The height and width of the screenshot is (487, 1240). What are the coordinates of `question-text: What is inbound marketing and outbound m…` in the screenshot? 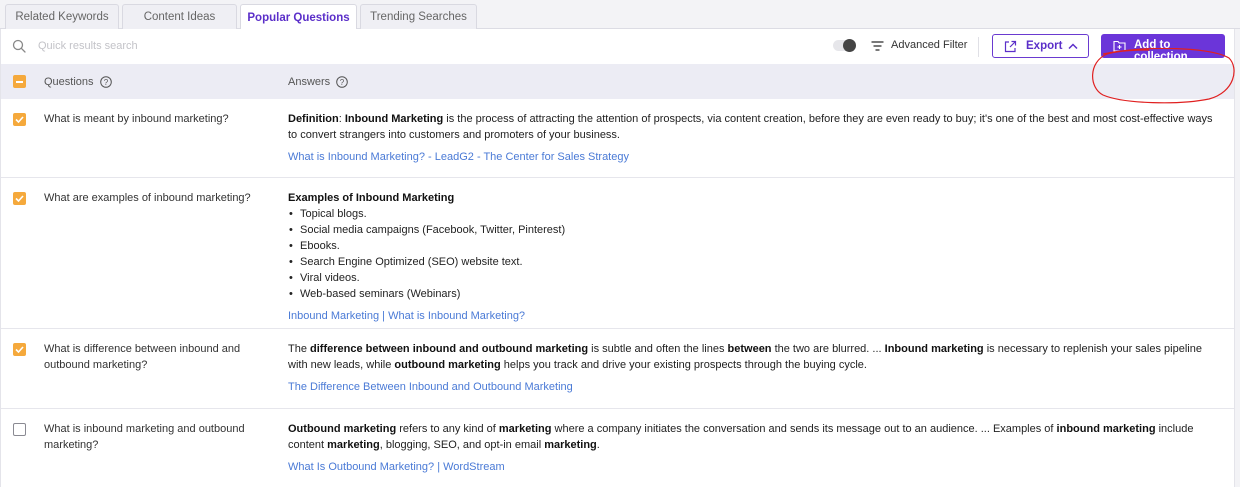 It's located at (144, 437).